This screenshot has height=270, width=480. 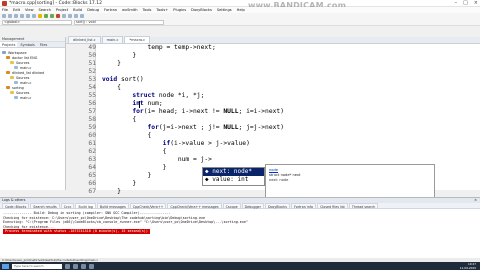 What do you see at coordinates (138, 111) in the screenshot?
I see `keyword-token: for` at bounding box center [138, 111].